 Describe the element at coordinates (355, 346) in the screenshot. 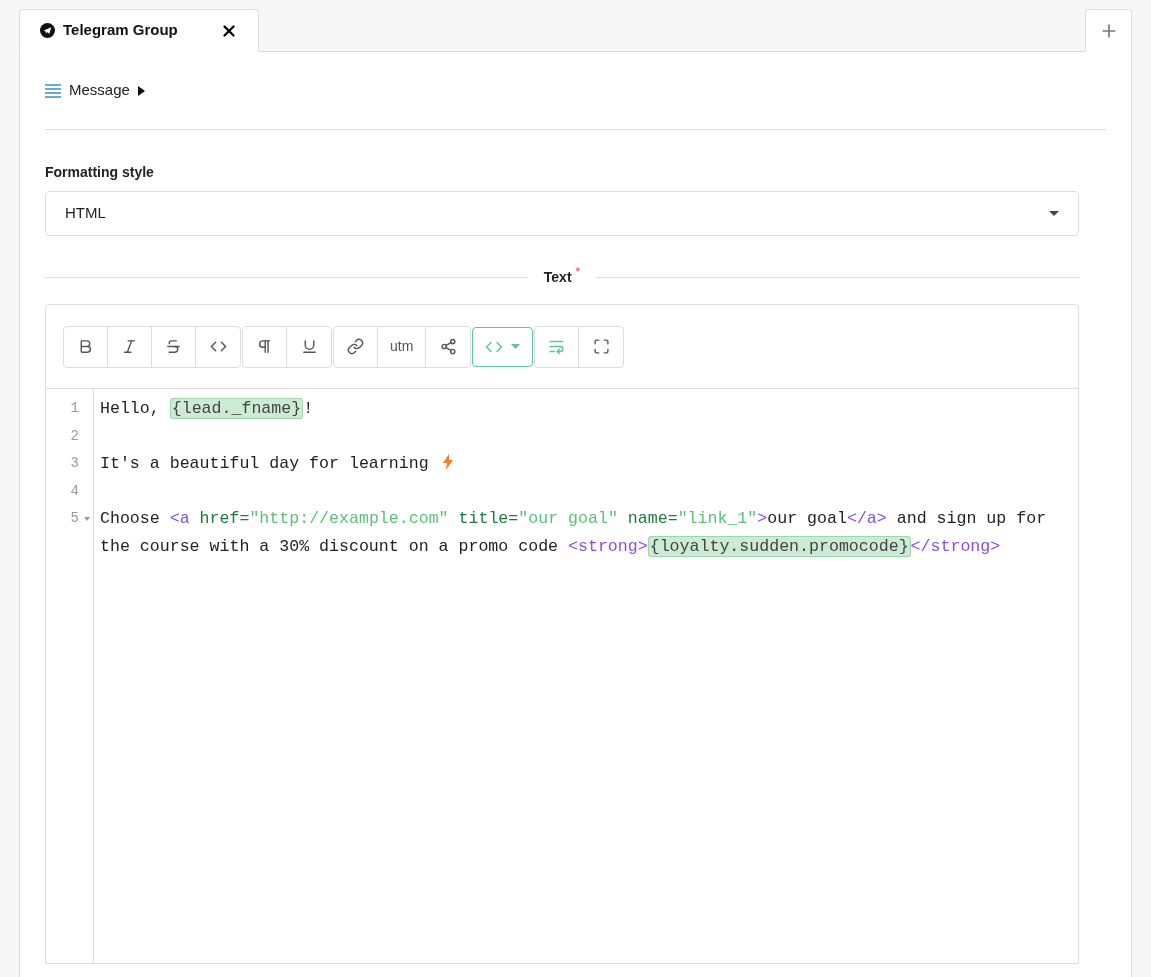

I see `link-icon` at that location.